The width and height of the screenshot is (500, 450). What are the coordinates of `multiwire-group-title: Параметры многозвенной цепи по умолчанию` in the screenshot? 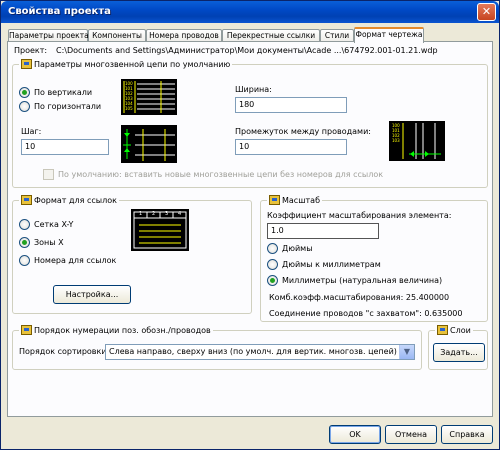 It's located at (126, 64).